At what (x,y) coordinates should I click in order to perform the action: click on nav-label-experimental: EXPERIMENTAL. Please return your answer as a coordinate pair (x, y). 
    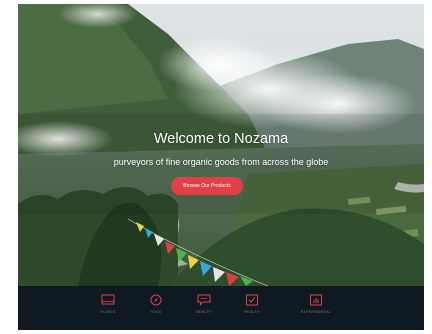
    Looking at the image, I should click on (316, 312).